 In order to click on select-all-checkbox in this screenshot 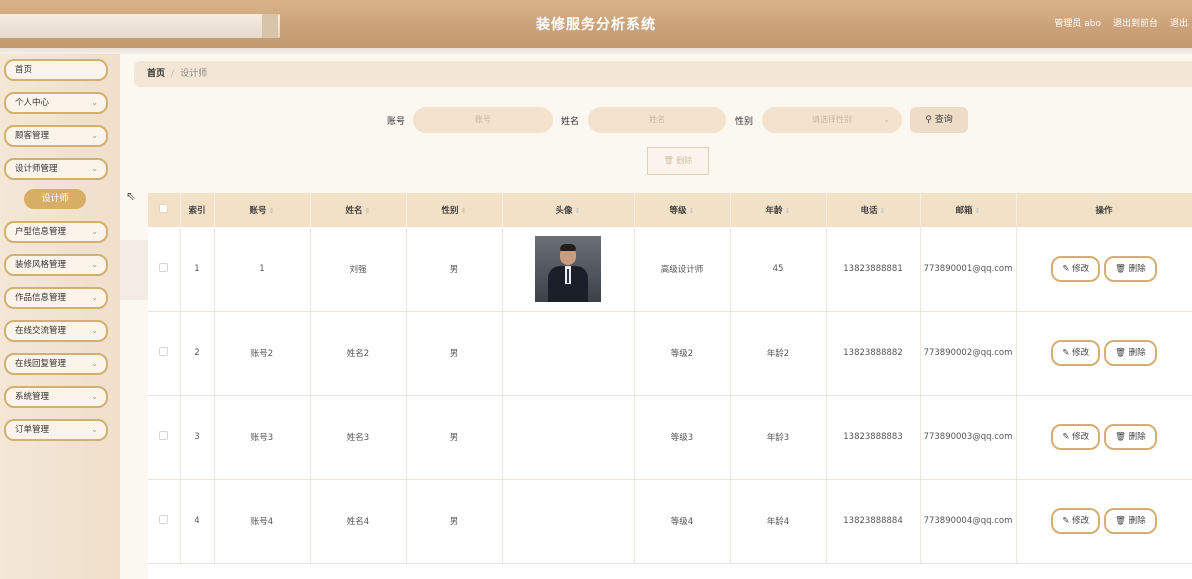, I will do `click(164, 208)`.